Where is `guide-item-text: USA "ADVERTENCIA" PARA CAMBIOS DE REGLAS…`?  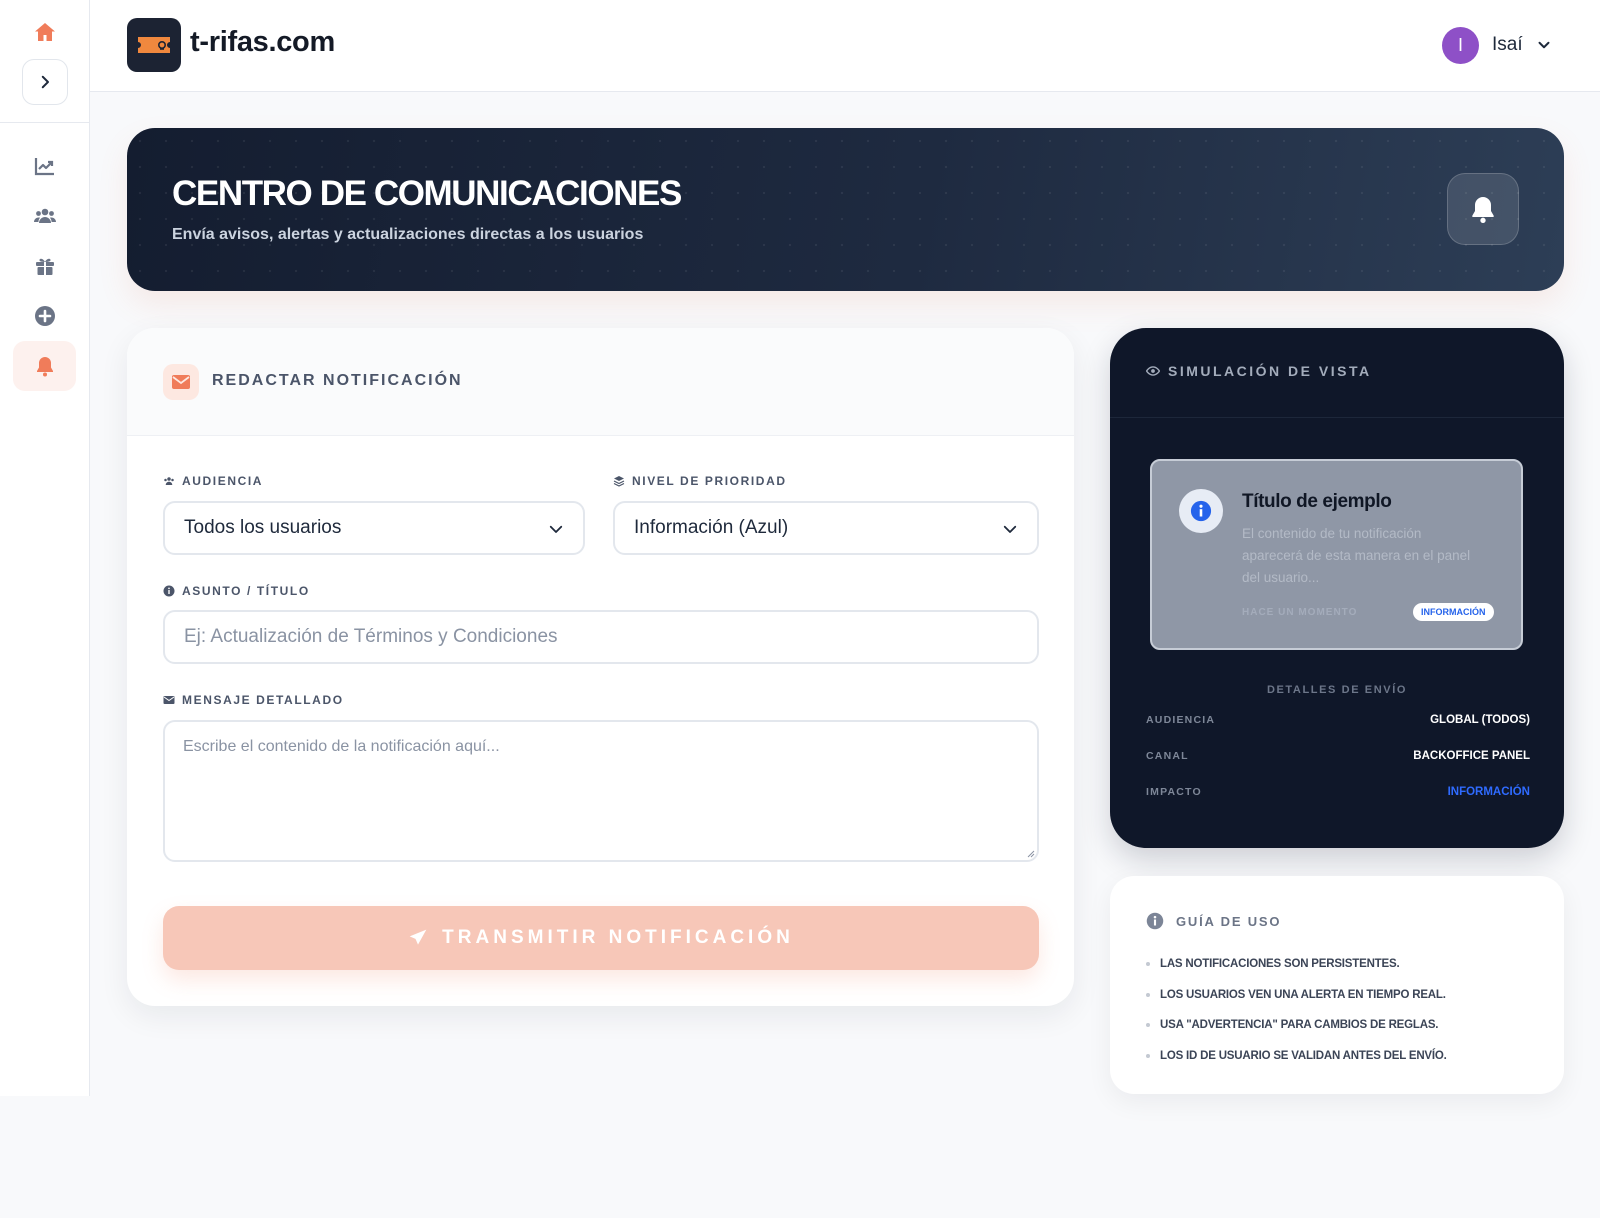
guide-item-text: USA "ADVERTENCIA" PARA CAMBIOS DE REGLAS… is located at coordinates (1299, 1025).